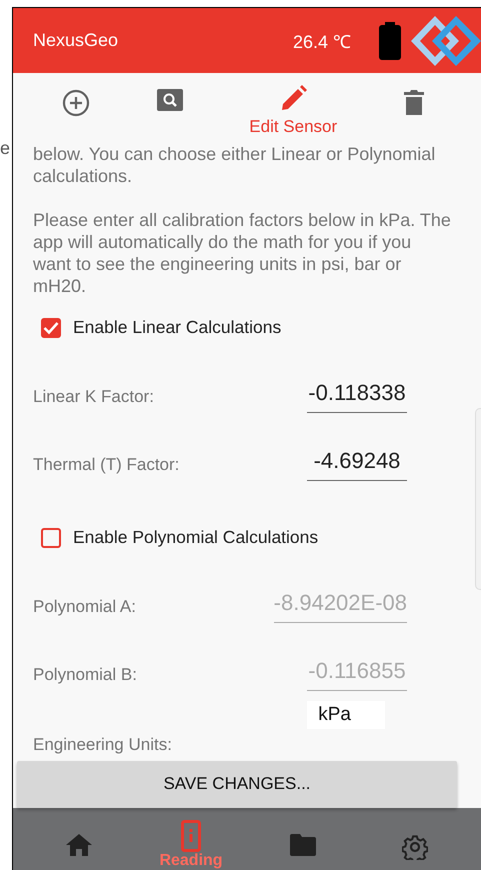 Image resolution: width=481 pixels, height=870 pixels. Describe the element at coordinates (357, 464) in the screenshot. I see `input-field: -4.69248` at that location.